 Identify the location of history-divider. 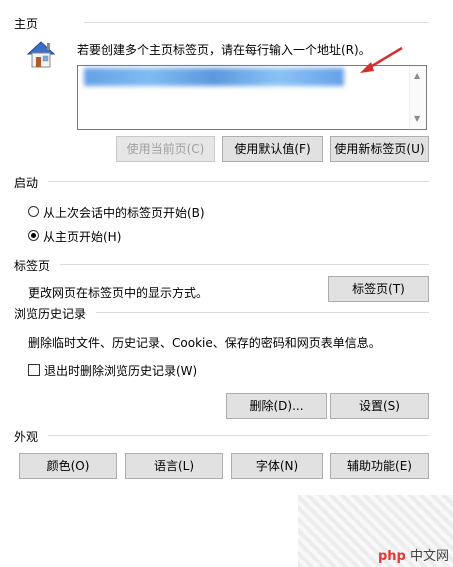
(262, 312).